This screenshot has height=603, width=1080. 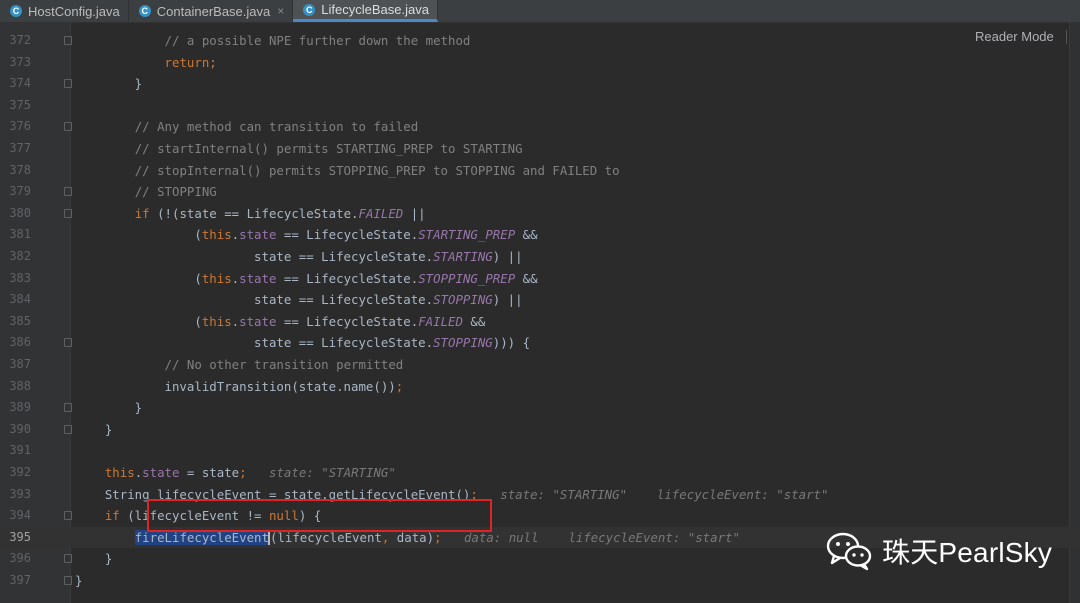 What do you see at coordinates (849, 551) in the screenshot?
I see `wechat-icon` at bounding box center [849, 551].